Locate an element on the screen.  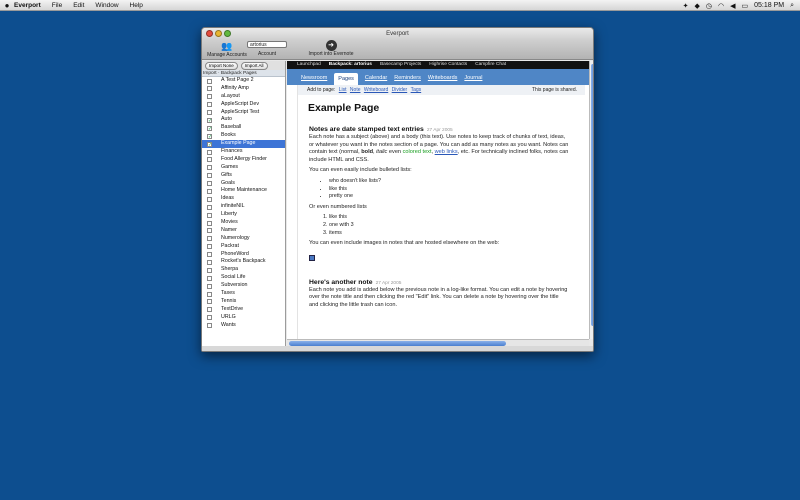
menu-help: Help is located at coordinates (136, 5).